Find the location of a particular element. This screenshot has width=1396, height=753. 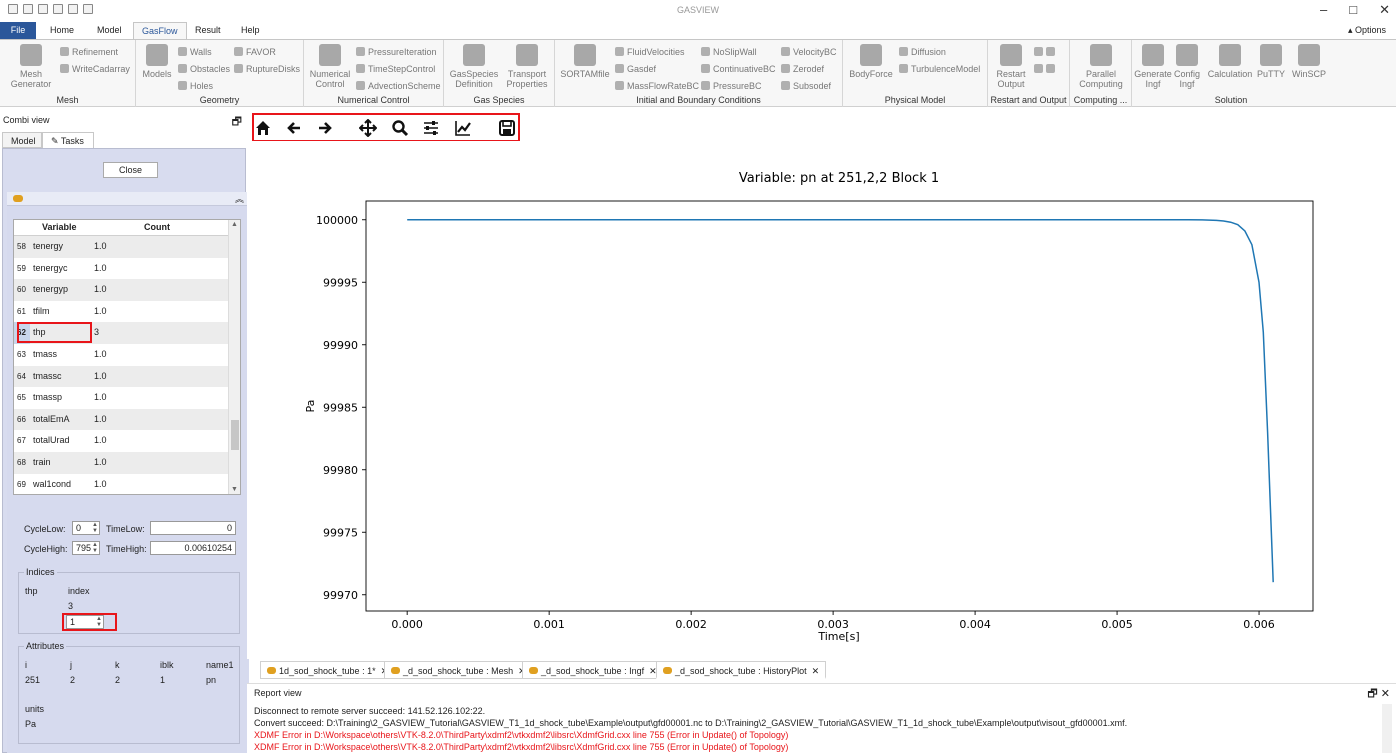

refinement-button: Refinement is located at coordinates (89, 52).